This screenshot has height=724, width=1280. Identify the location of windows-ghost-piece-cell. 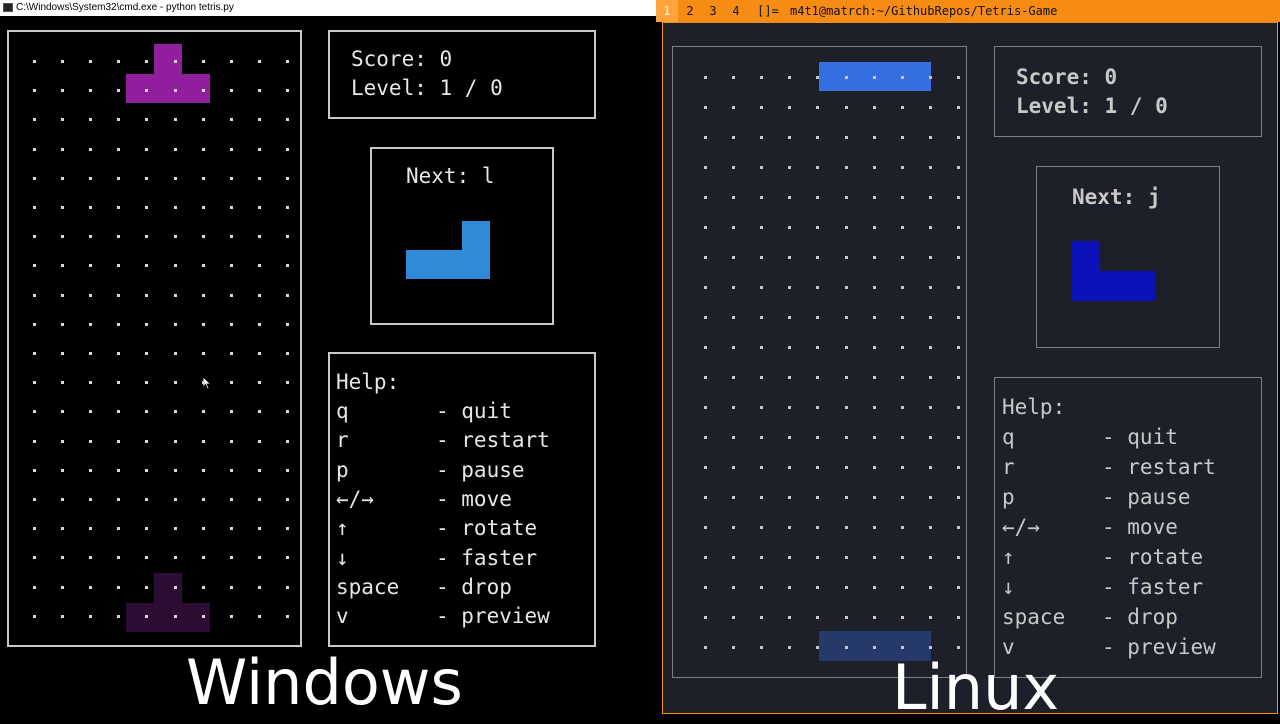
(168, 617).